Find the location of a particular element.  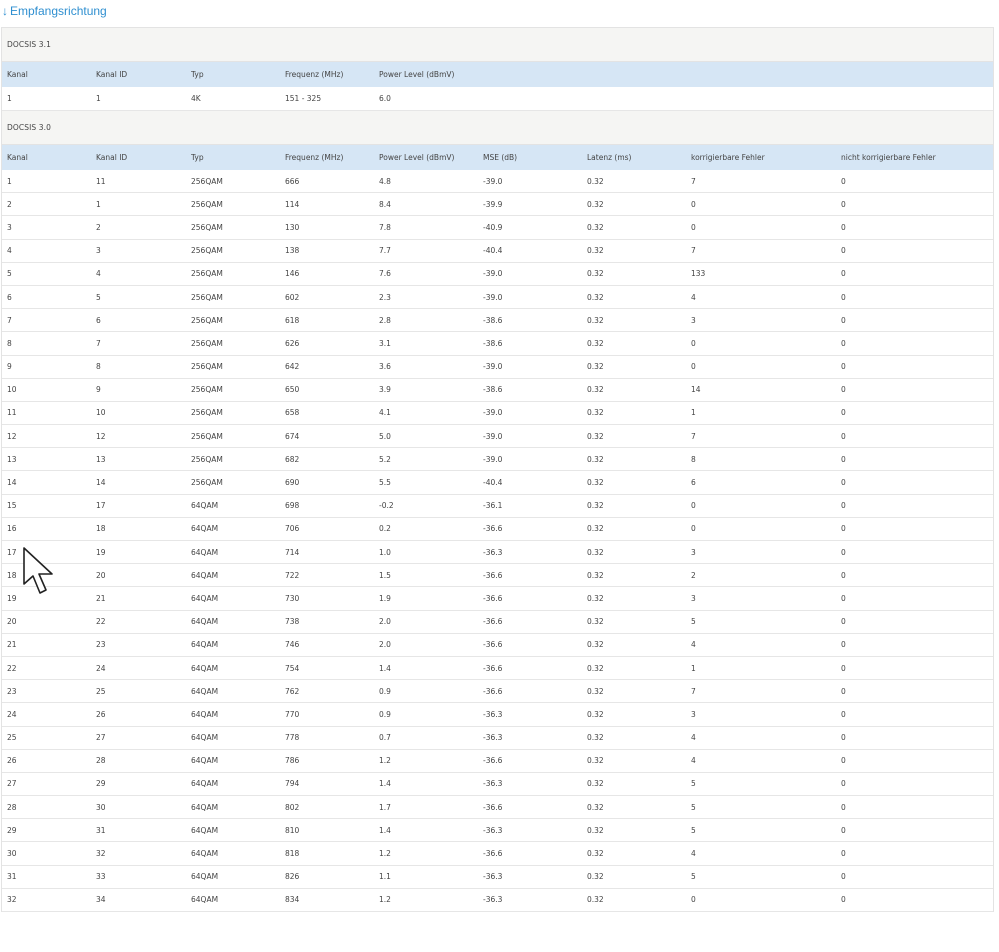

table-cell: 5.5 is located at coordinates (385, 483).